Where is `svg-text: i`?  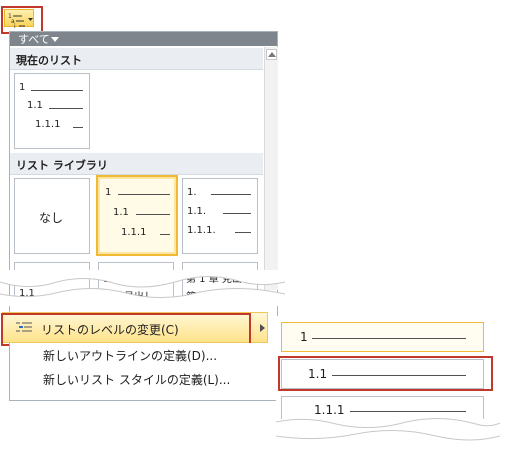
svg-text: i is located at coordinates (15, 25).